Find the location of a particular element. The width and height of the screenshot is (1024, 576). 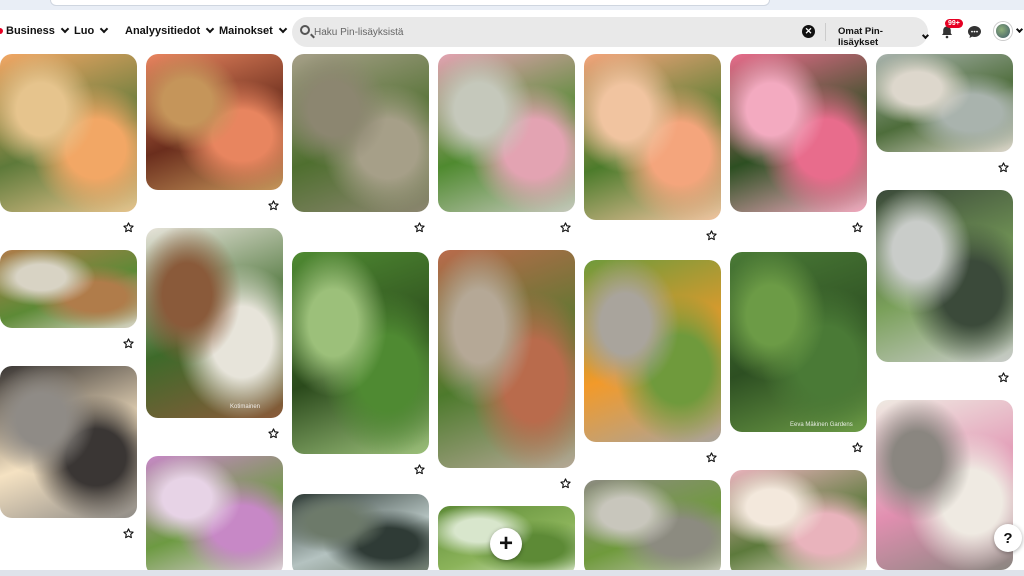

pin-modern-house-garden is located at coordinates (360, 535).